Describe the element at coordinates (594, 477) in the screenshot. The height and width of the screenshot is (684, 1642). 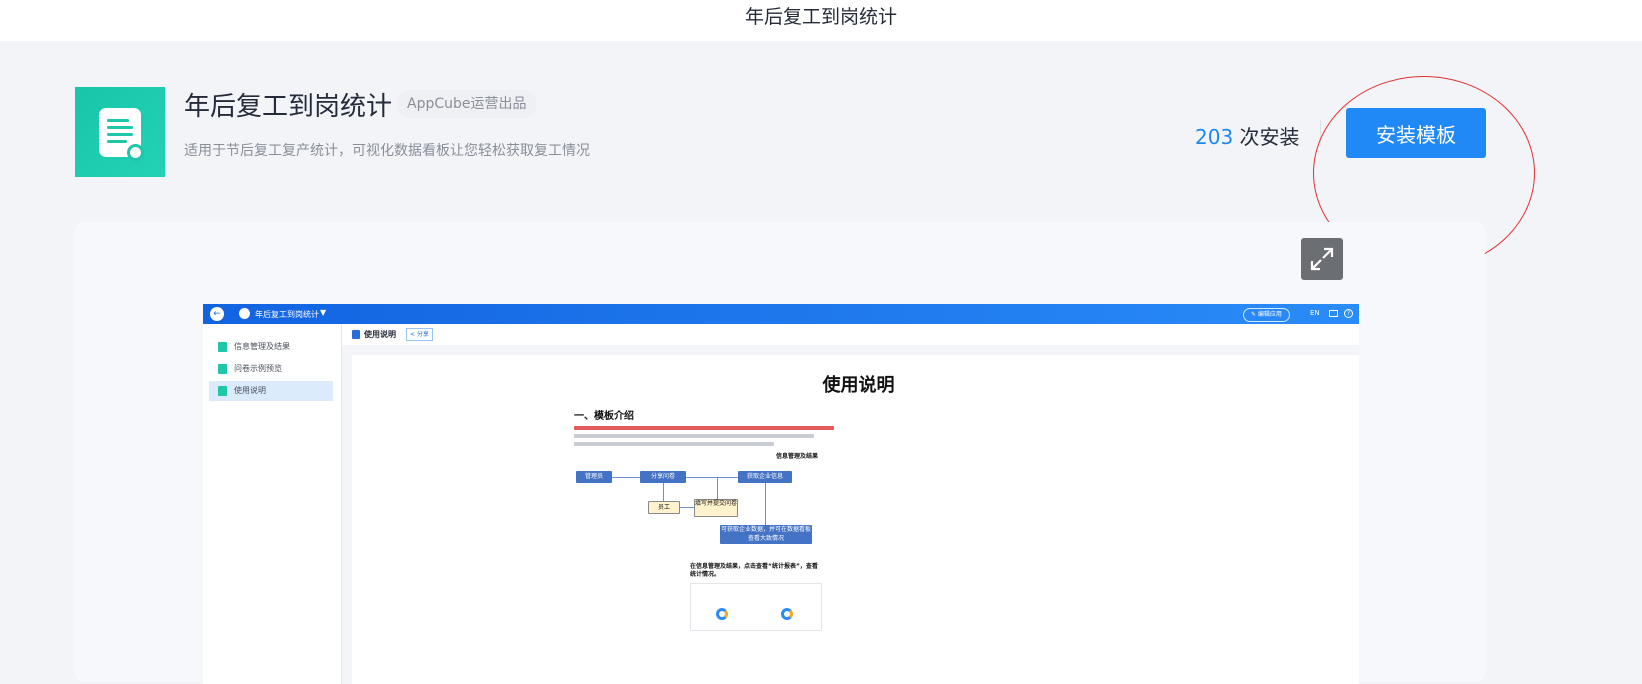
I see `flow-node-admin: 管理员` at that location.